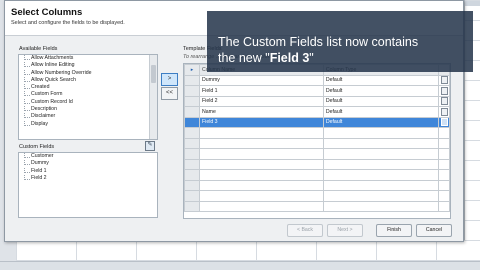  Describe the element at coordinates (88, 109) in the screenshot. I see `available-field-item: Description` at that location.